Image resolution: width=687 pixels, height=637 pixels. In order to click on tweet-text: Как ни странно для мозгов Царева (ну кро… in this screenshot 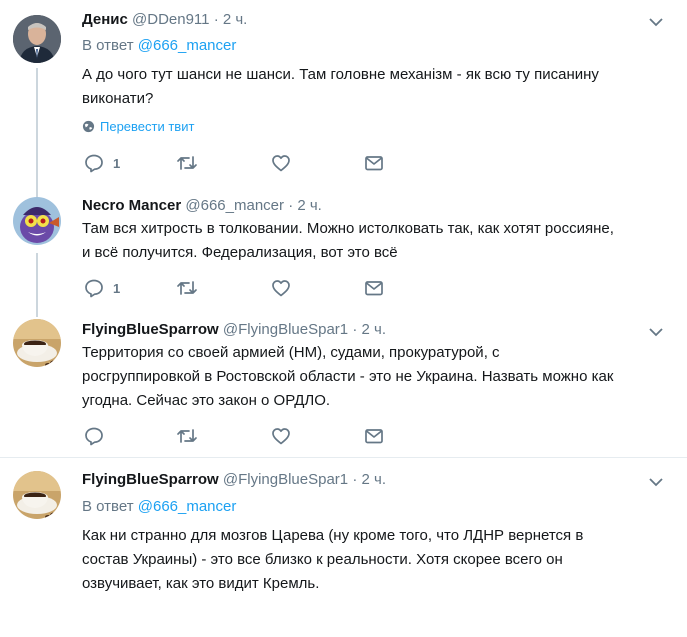, I will do `click(377, 560)`.